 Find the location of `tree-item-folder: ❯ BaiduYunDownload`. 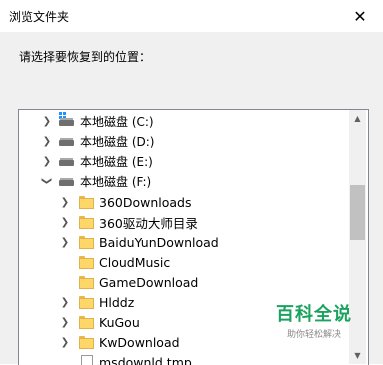

tree-item-folder: ❯ BaiduYunDownload is located at coordinates (183, 242).